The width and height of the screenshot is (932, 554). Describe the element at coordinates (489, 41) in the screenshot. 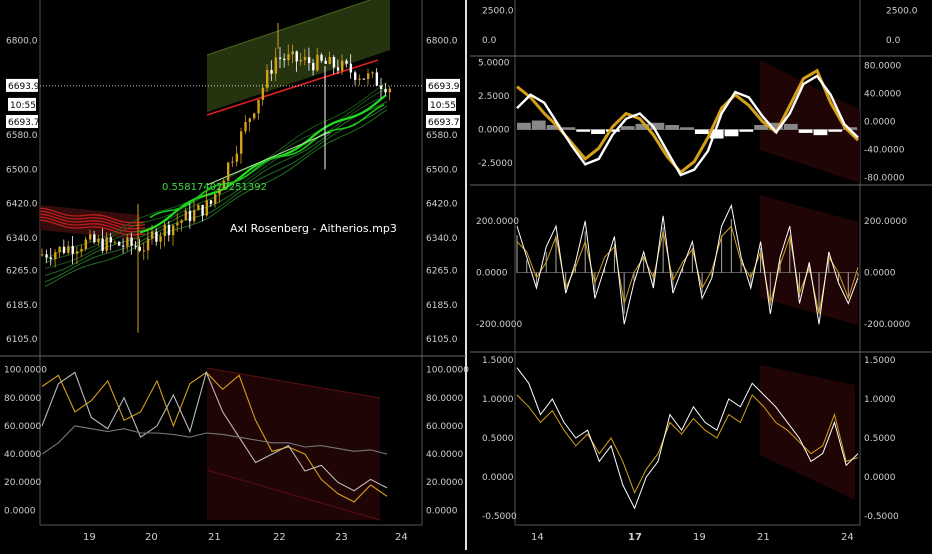

I see `pane1-tick-left: 0.0` at that location.